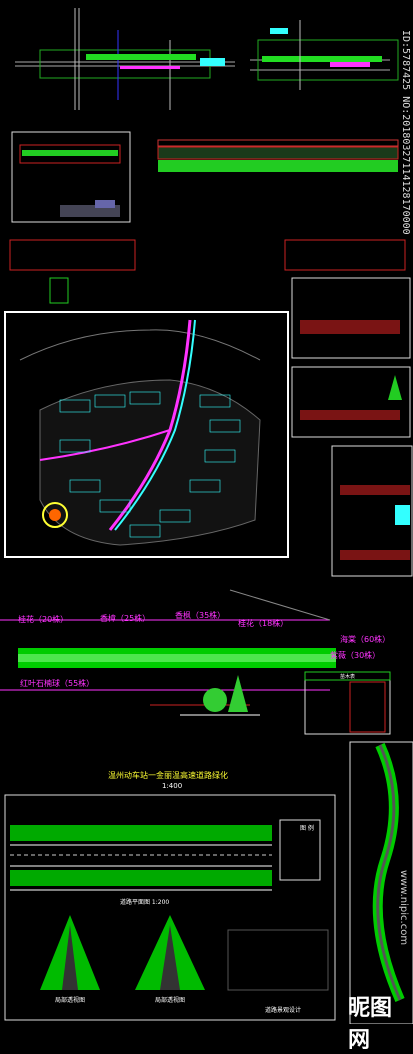 The width and height of the screenshot is (413, 1054). What do you see at coordinates (345, 255) in the screenshot?
I see `red-grid-right` at bounding box center [345, 255].